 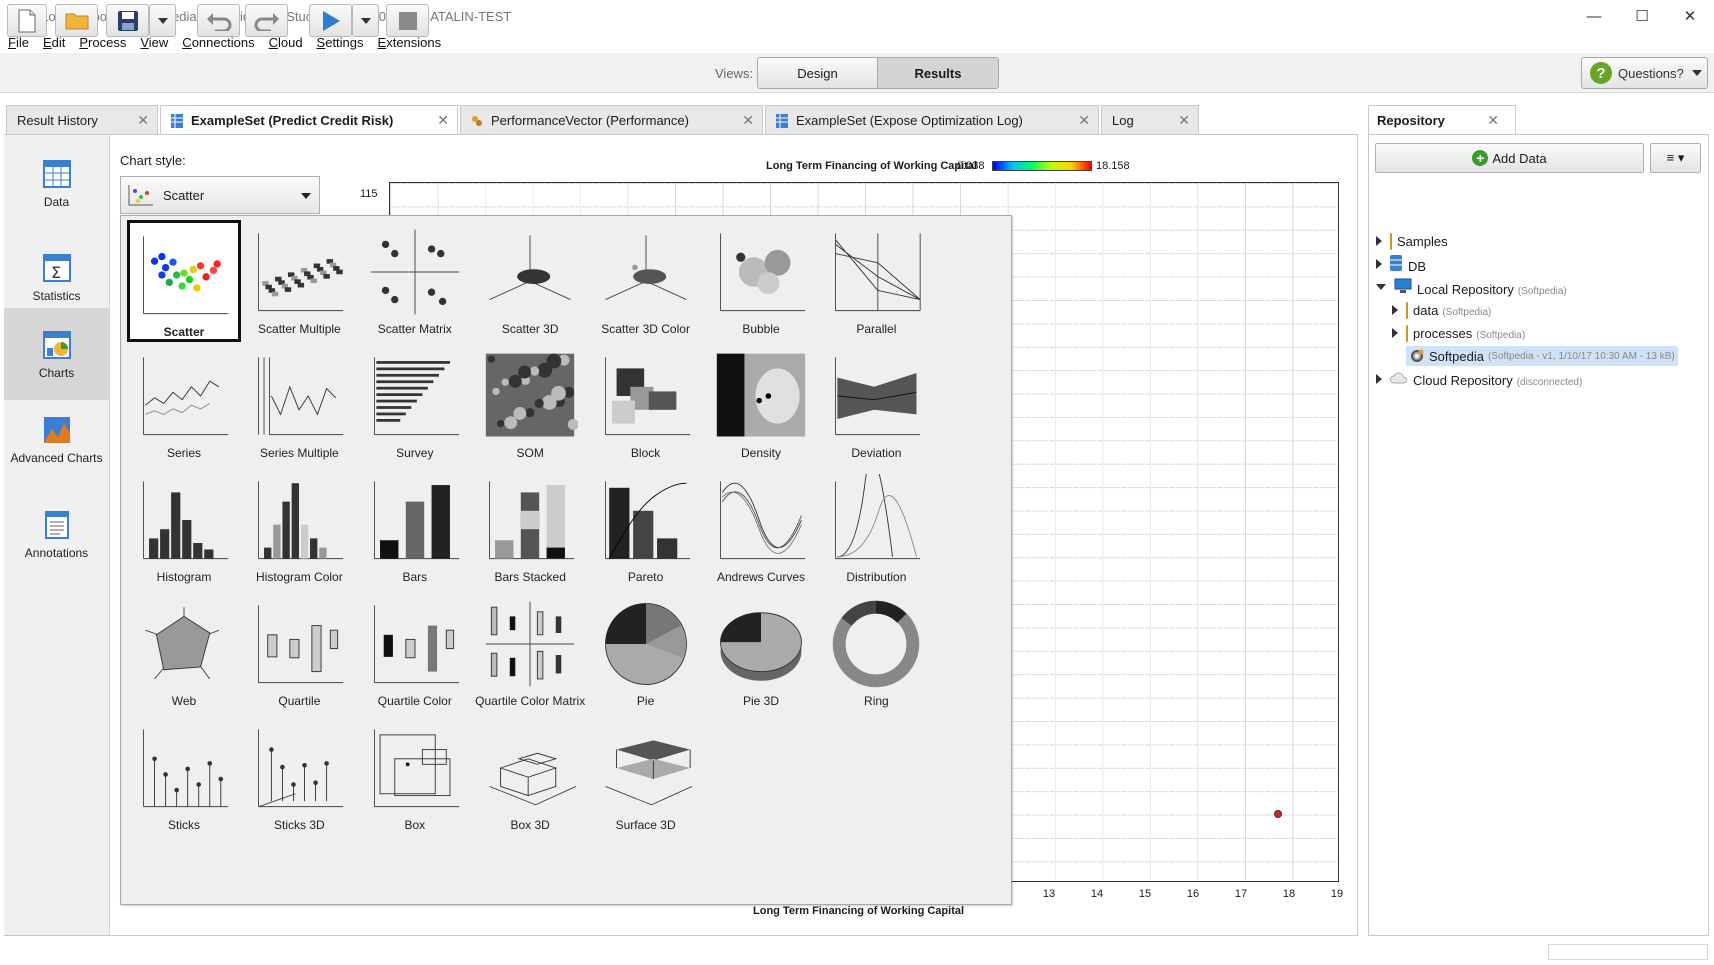 What do you see at coordinates (184, 281) in the screenshot?
I see `chart-style-option-scatter: Scatter` at bounding box center [184, 281].